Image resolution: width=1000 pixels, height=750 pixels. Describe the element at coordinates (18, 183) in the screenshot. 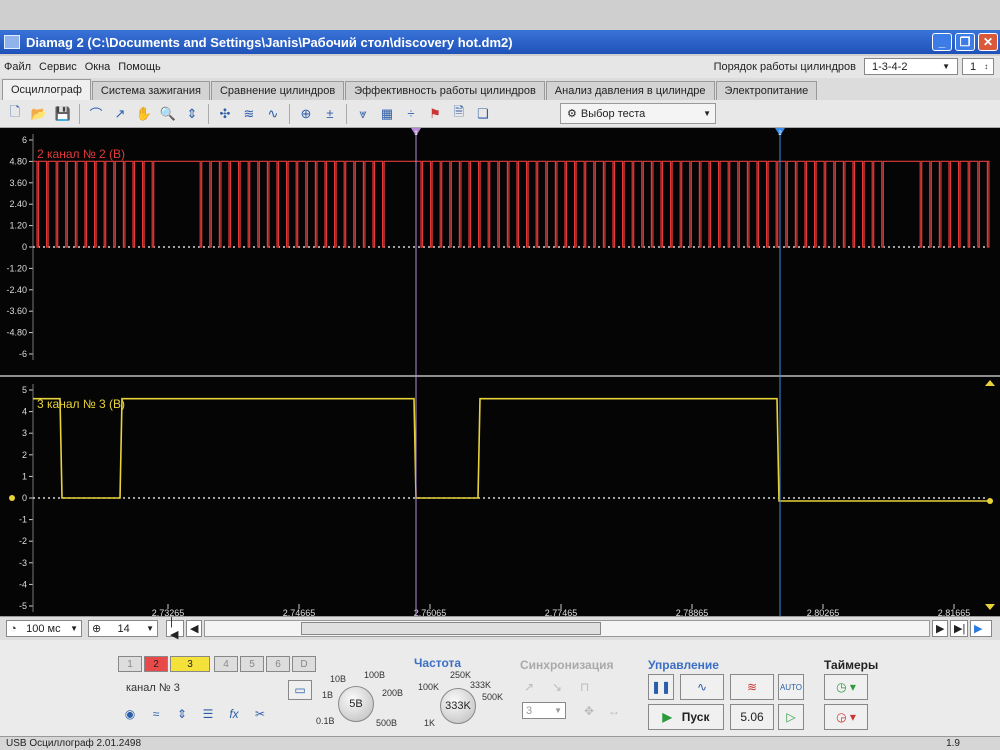

I see `y-tick-label: 3.60` at that location.